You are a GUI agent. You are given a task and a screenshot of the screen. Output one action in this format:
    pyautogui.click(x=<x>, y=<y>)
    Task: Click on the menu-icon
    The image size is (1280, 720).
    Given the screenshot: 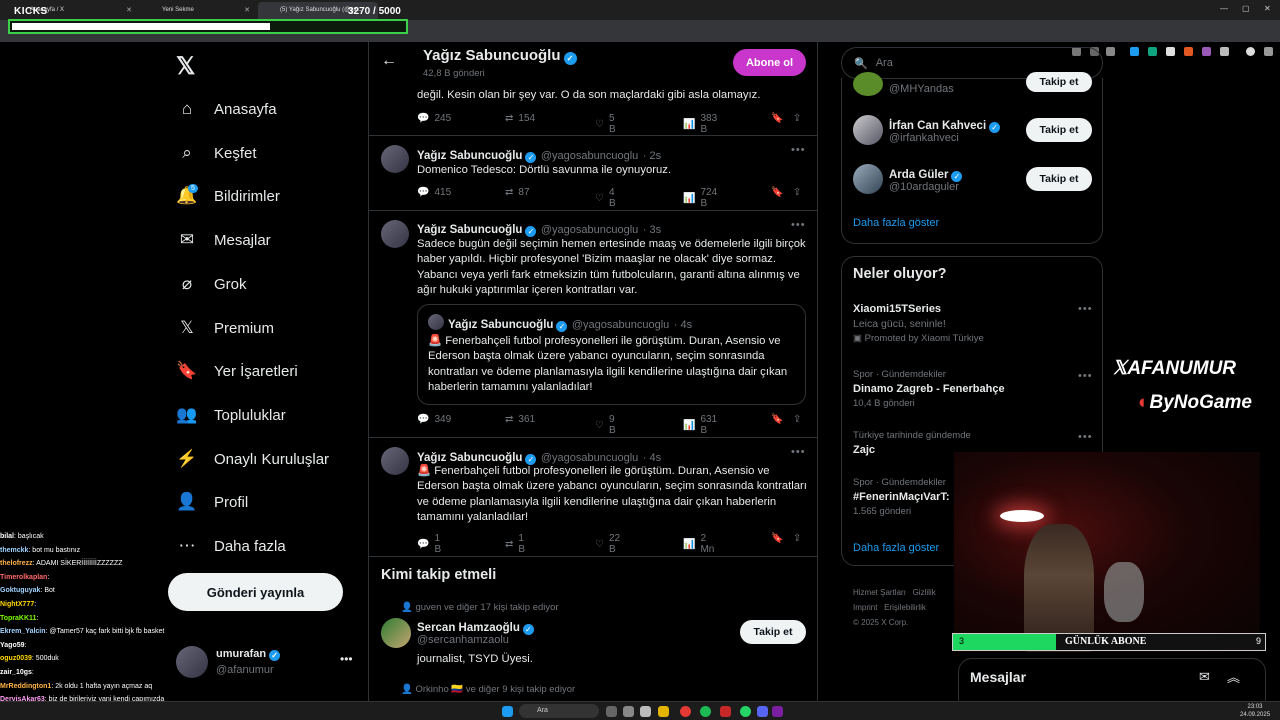 What is the action you would take?
    pyautogui.click(x=1268, y=51)
    